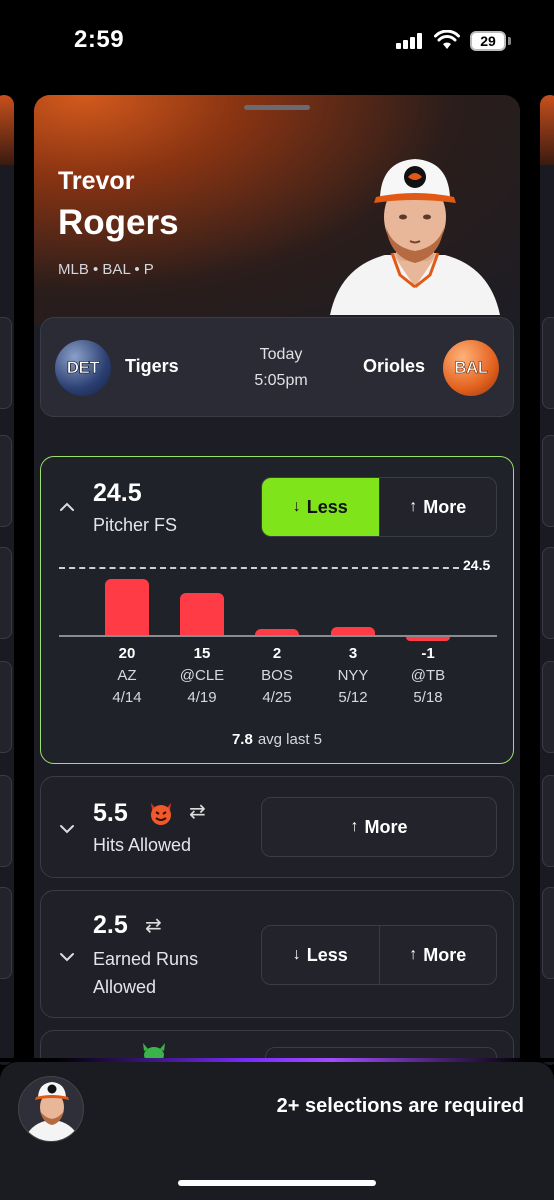 This screenshot has width=554, height=1200. I want to click on bal-team-logo: BAL, so click(471, 368).